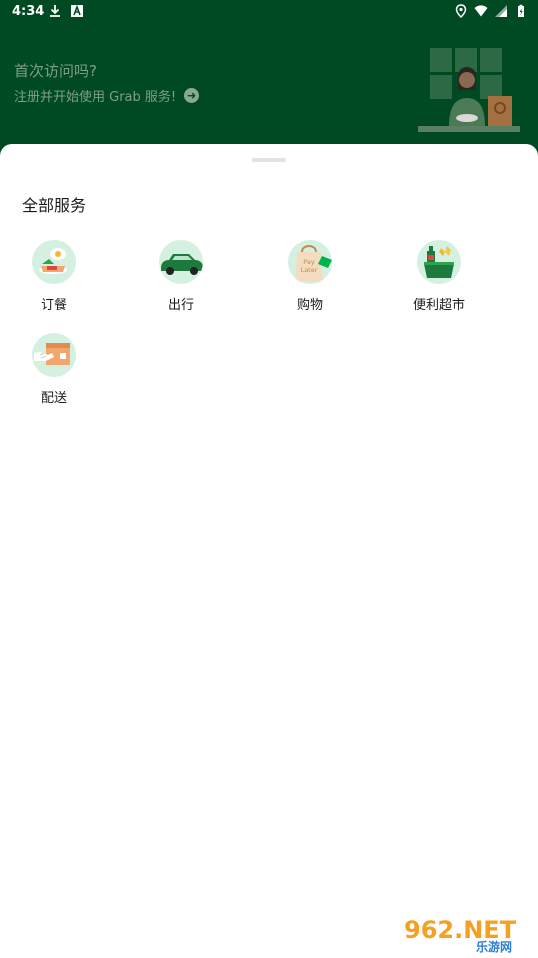  What do you see at coordinates (469, 90) in the screenshot?
I see `woman-with-food-illustration` at bounding box center [469, 90].